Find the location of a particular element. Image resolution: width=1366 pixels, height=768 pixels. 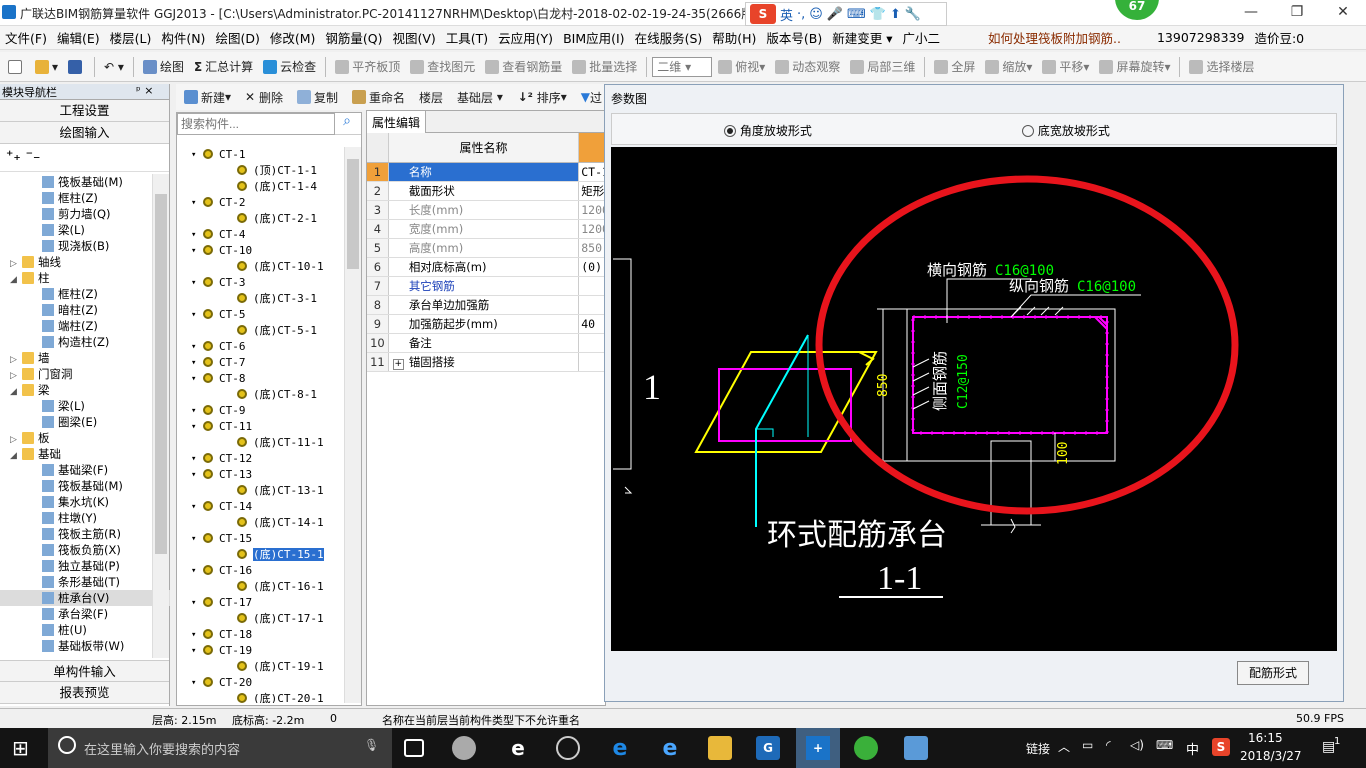

nav-tree-item: ▷ 板 is located at coordinates (85, 438).